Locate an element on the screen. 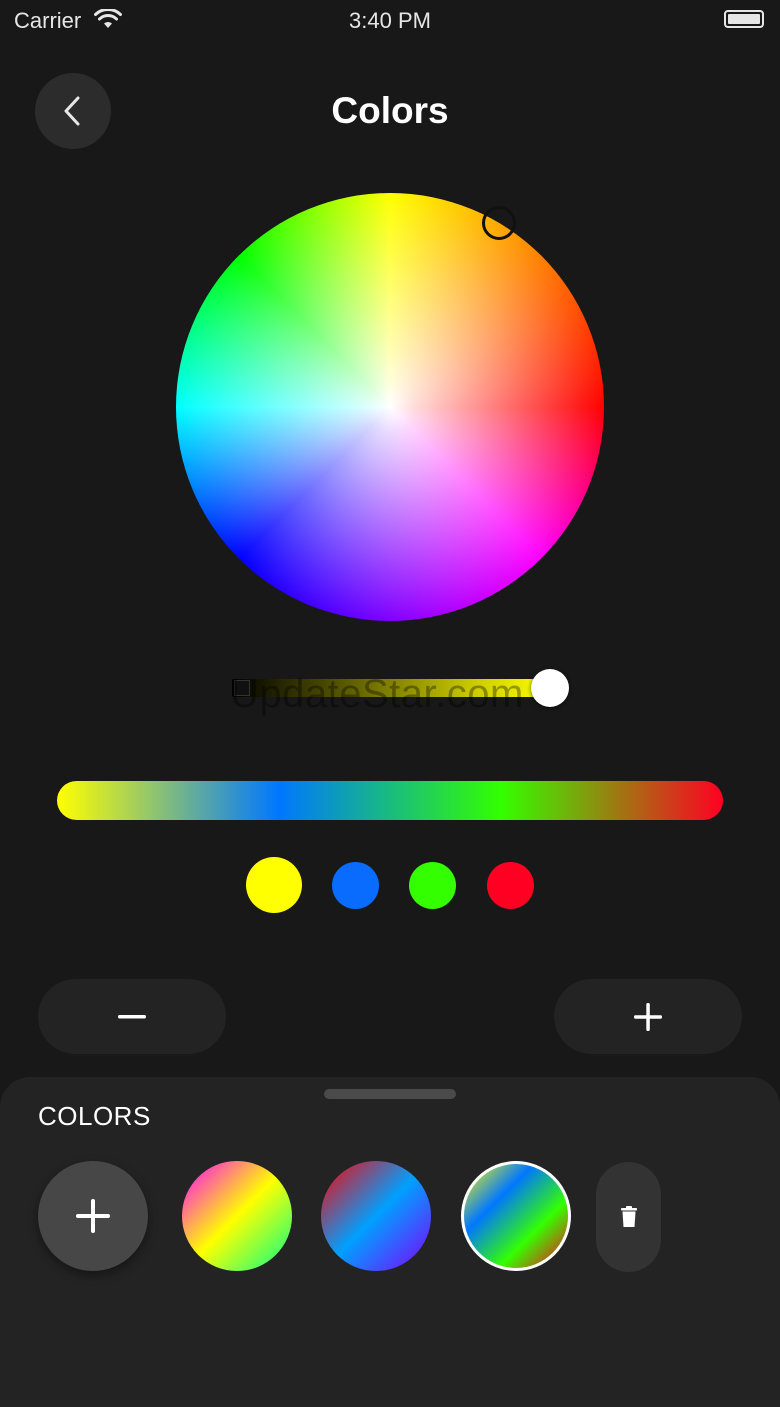 This screenshot has width=780, height=1407. delete-preset-button is located at coordinates (628, 1217).